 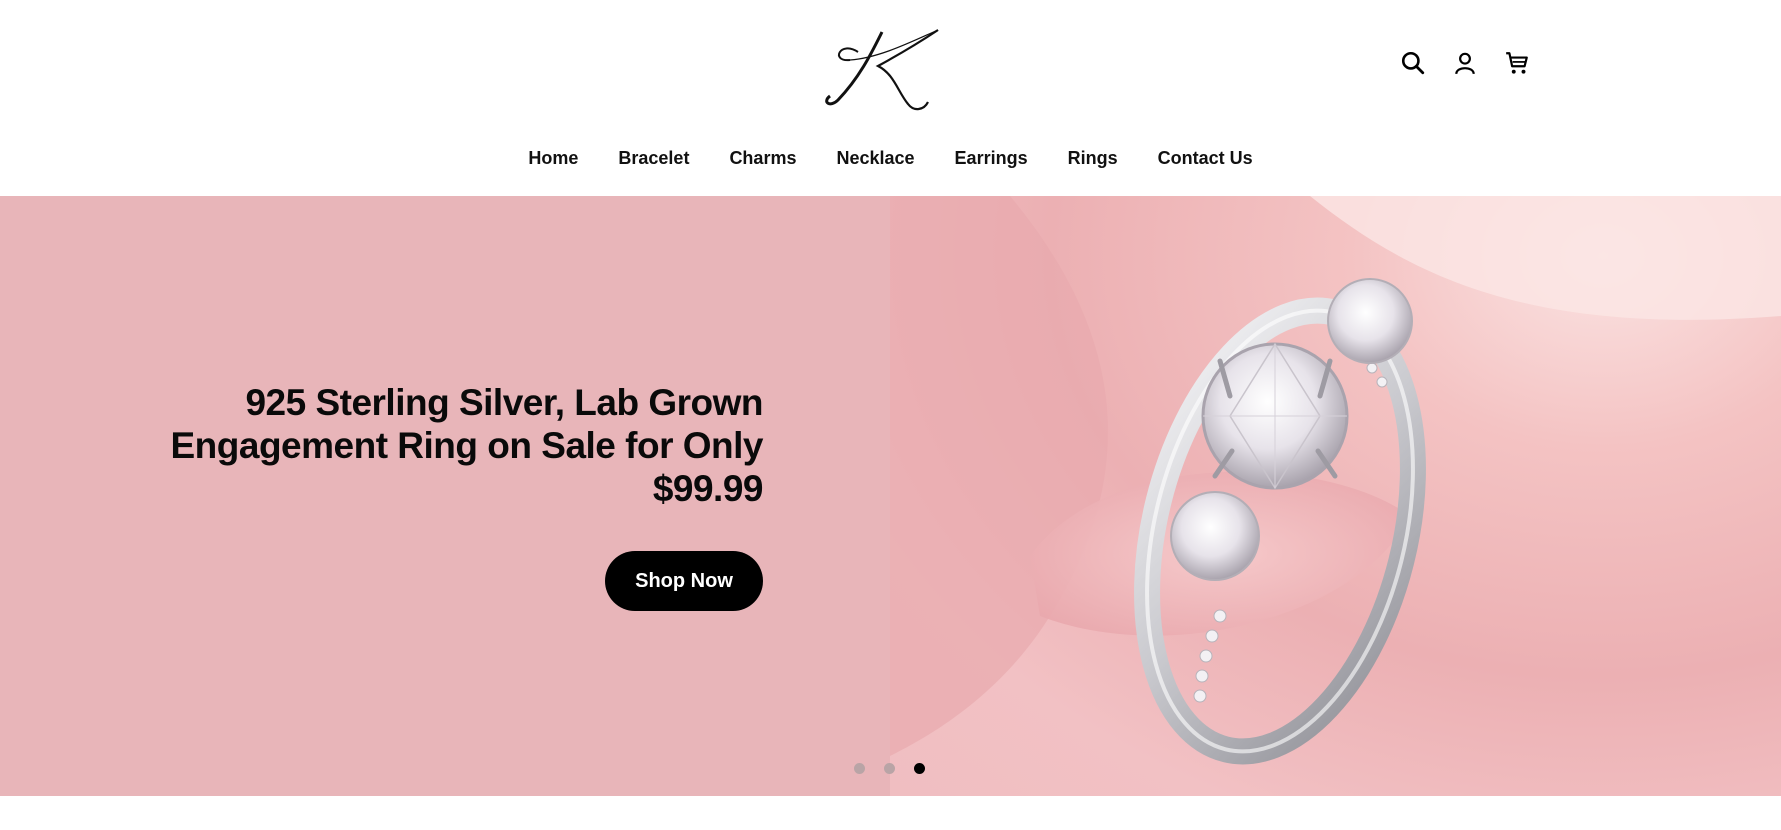 What do you see at coordinates (991, 158) in the screenshot?
I see `nav-item-earrings: Earrings` at bounding box center [991, 158].